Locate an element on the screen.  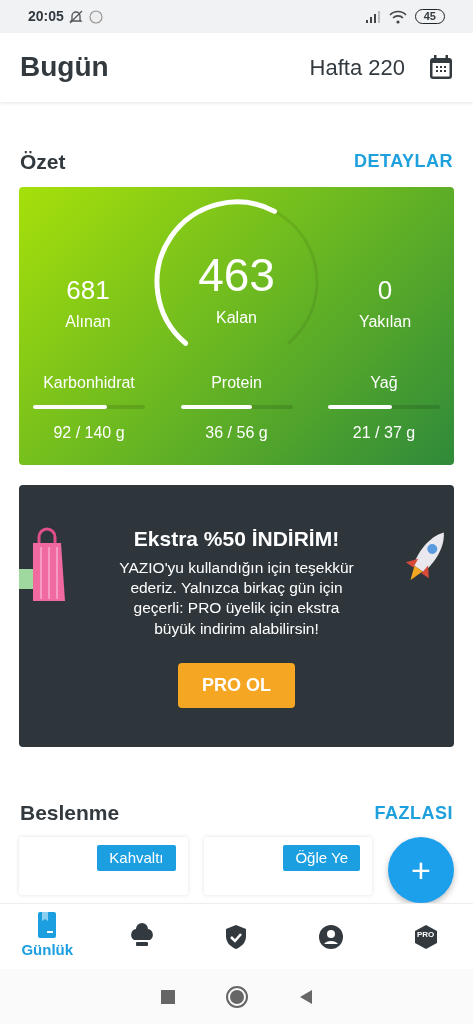
stat-label: Yakılan is located at coordinates (385, 321).